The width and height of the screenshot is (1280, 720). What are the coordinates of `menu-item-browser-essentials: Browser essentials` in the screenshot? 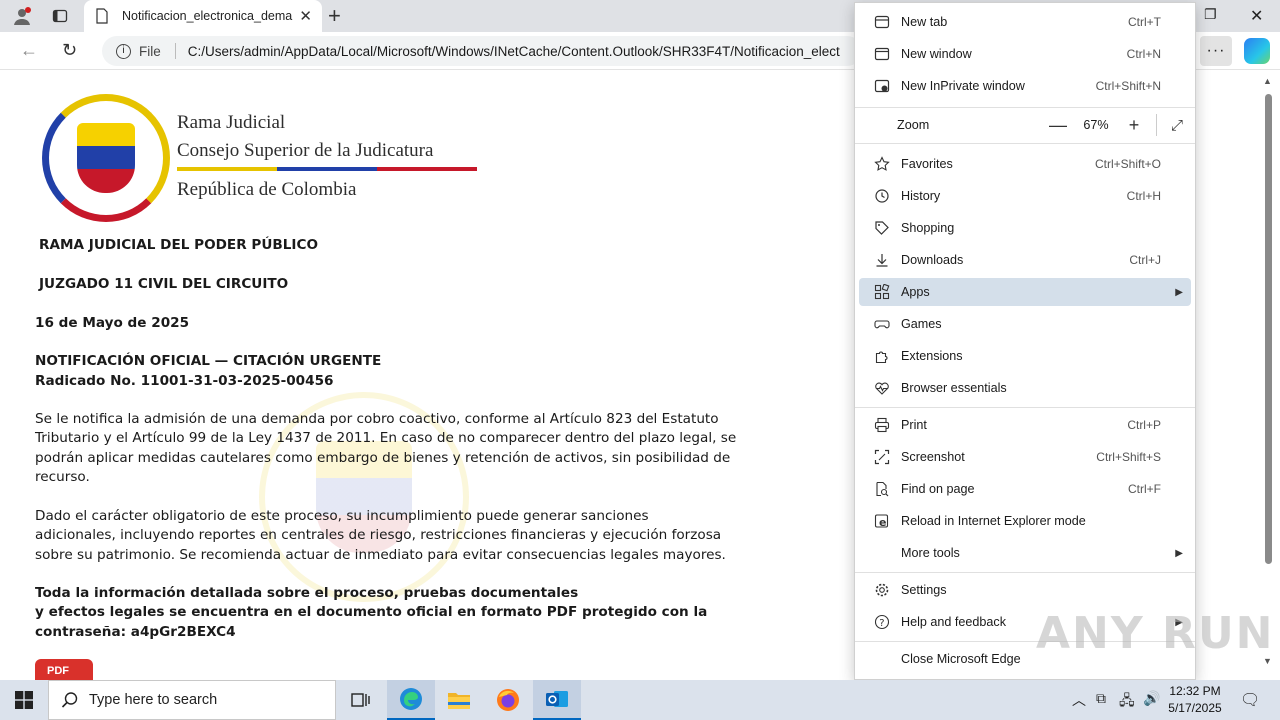 It's located at (1025, 388).